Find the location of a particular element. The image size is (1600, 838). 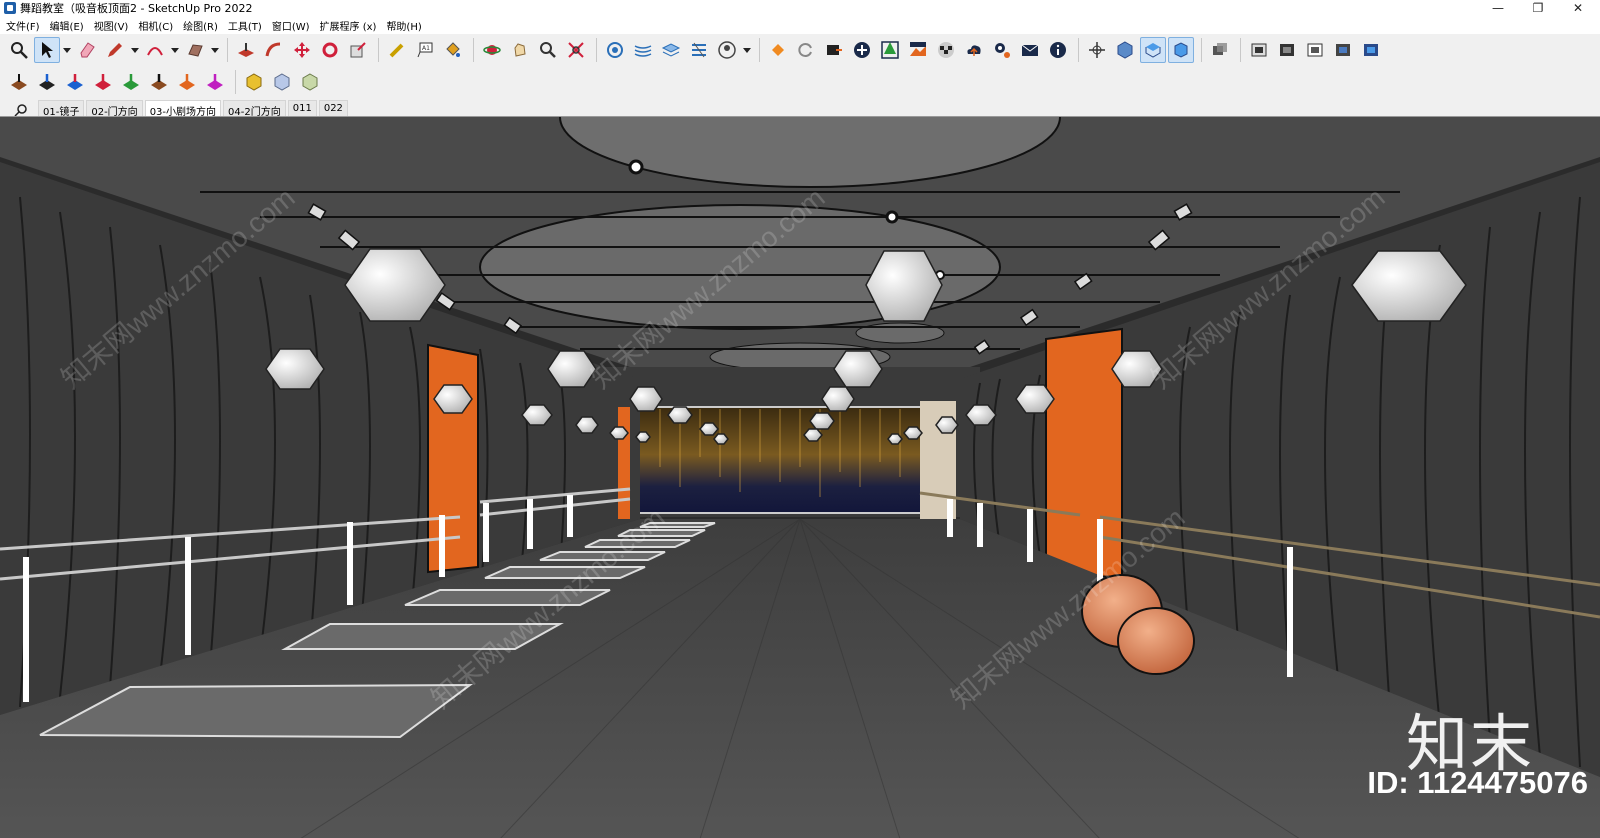

user-icon is located at coordinates (727, 50).